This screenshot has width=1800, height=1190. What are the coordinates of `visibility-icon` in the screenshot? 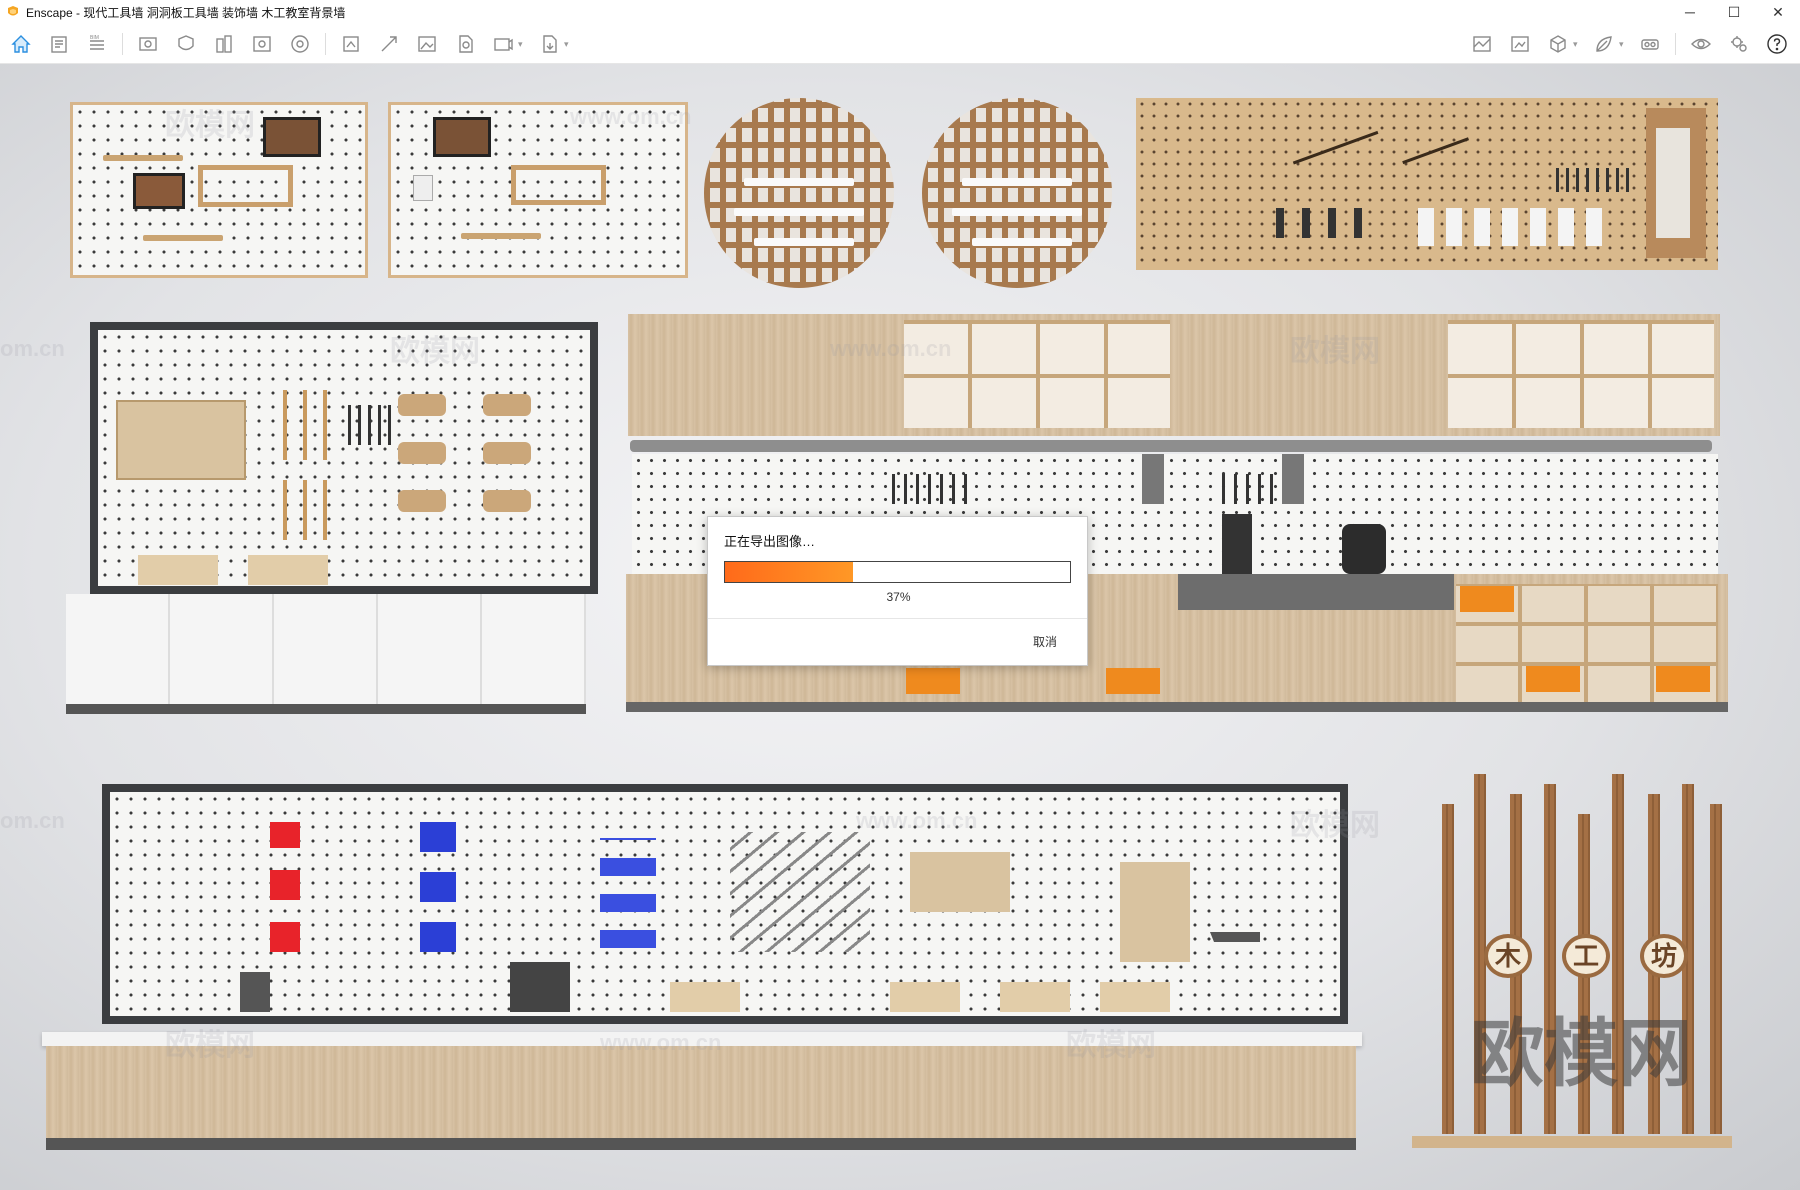 It's located at (1701, 44).